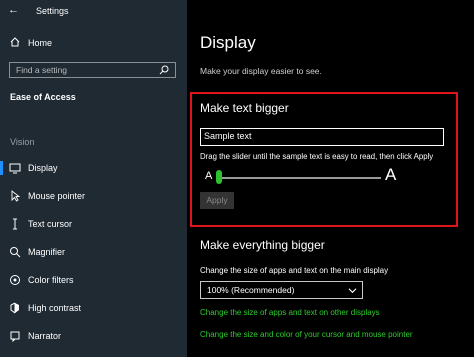 The image size is (474, 357). I want to click on title-bar: ← Settings, so click(93, 11).